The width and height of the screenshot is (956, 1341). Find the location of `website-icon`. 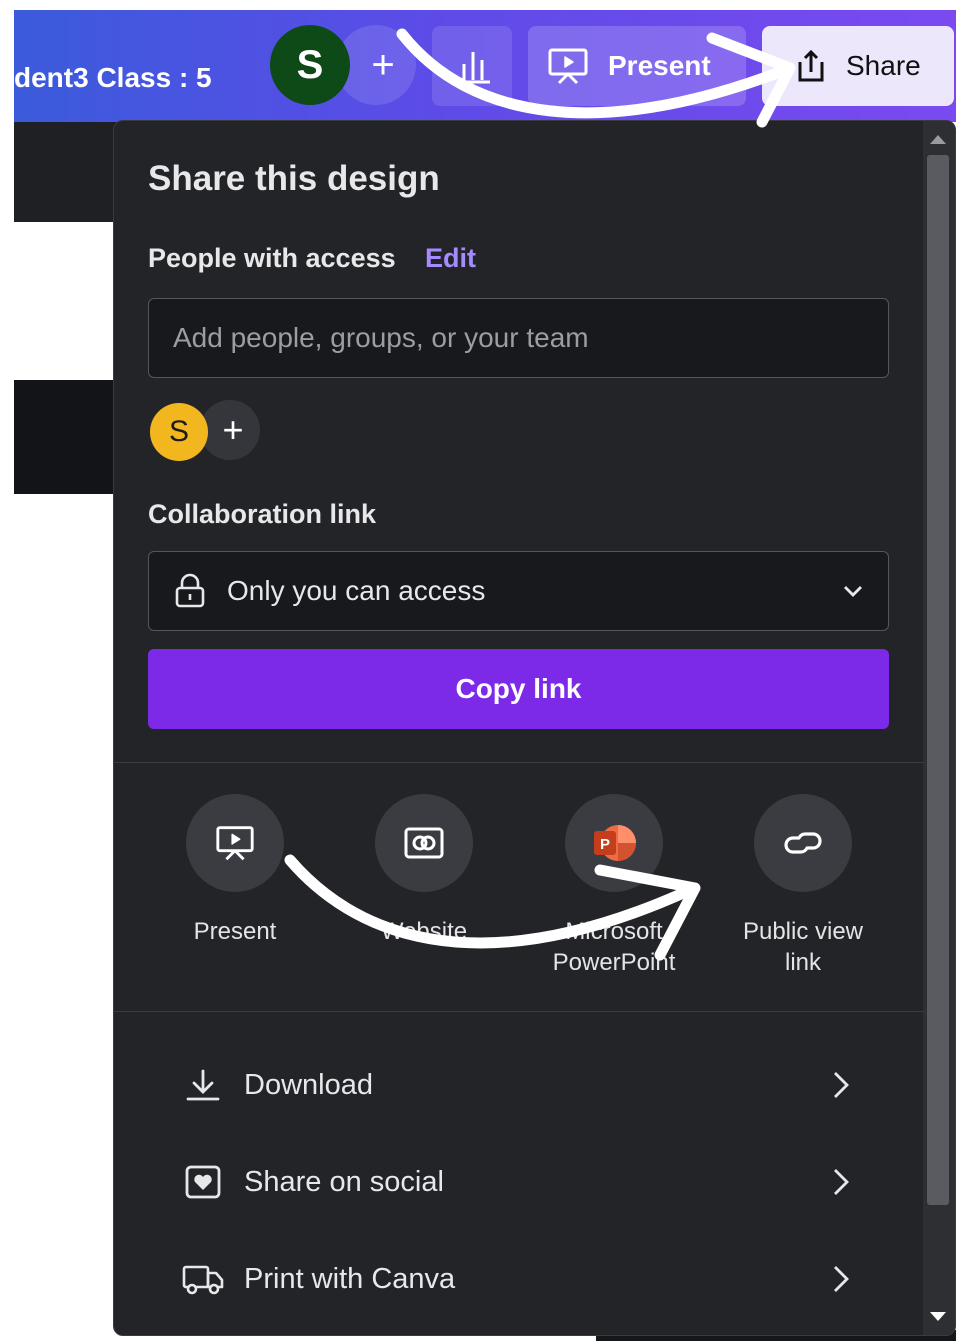

website-icon is located at coordinates (424, 843).